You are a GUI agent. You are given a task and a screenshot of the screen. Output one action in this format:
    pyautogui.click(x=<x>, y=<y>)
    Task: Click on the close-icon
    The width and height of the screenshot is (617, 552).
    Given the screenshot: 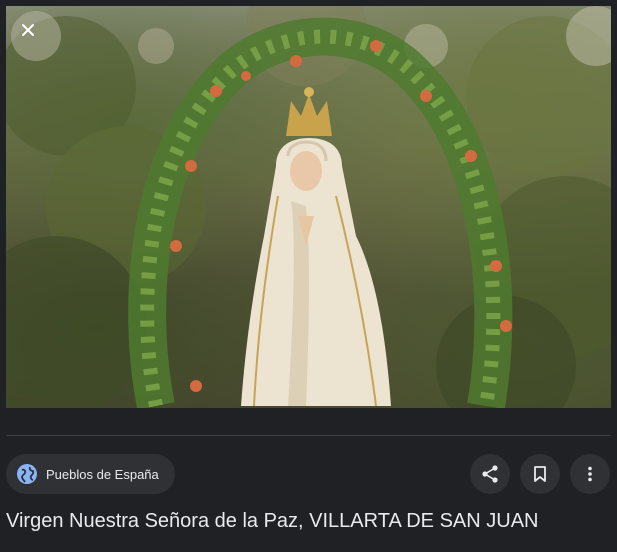 What is the action you would take?
    pyautogui.click(x=28, y=30)
    